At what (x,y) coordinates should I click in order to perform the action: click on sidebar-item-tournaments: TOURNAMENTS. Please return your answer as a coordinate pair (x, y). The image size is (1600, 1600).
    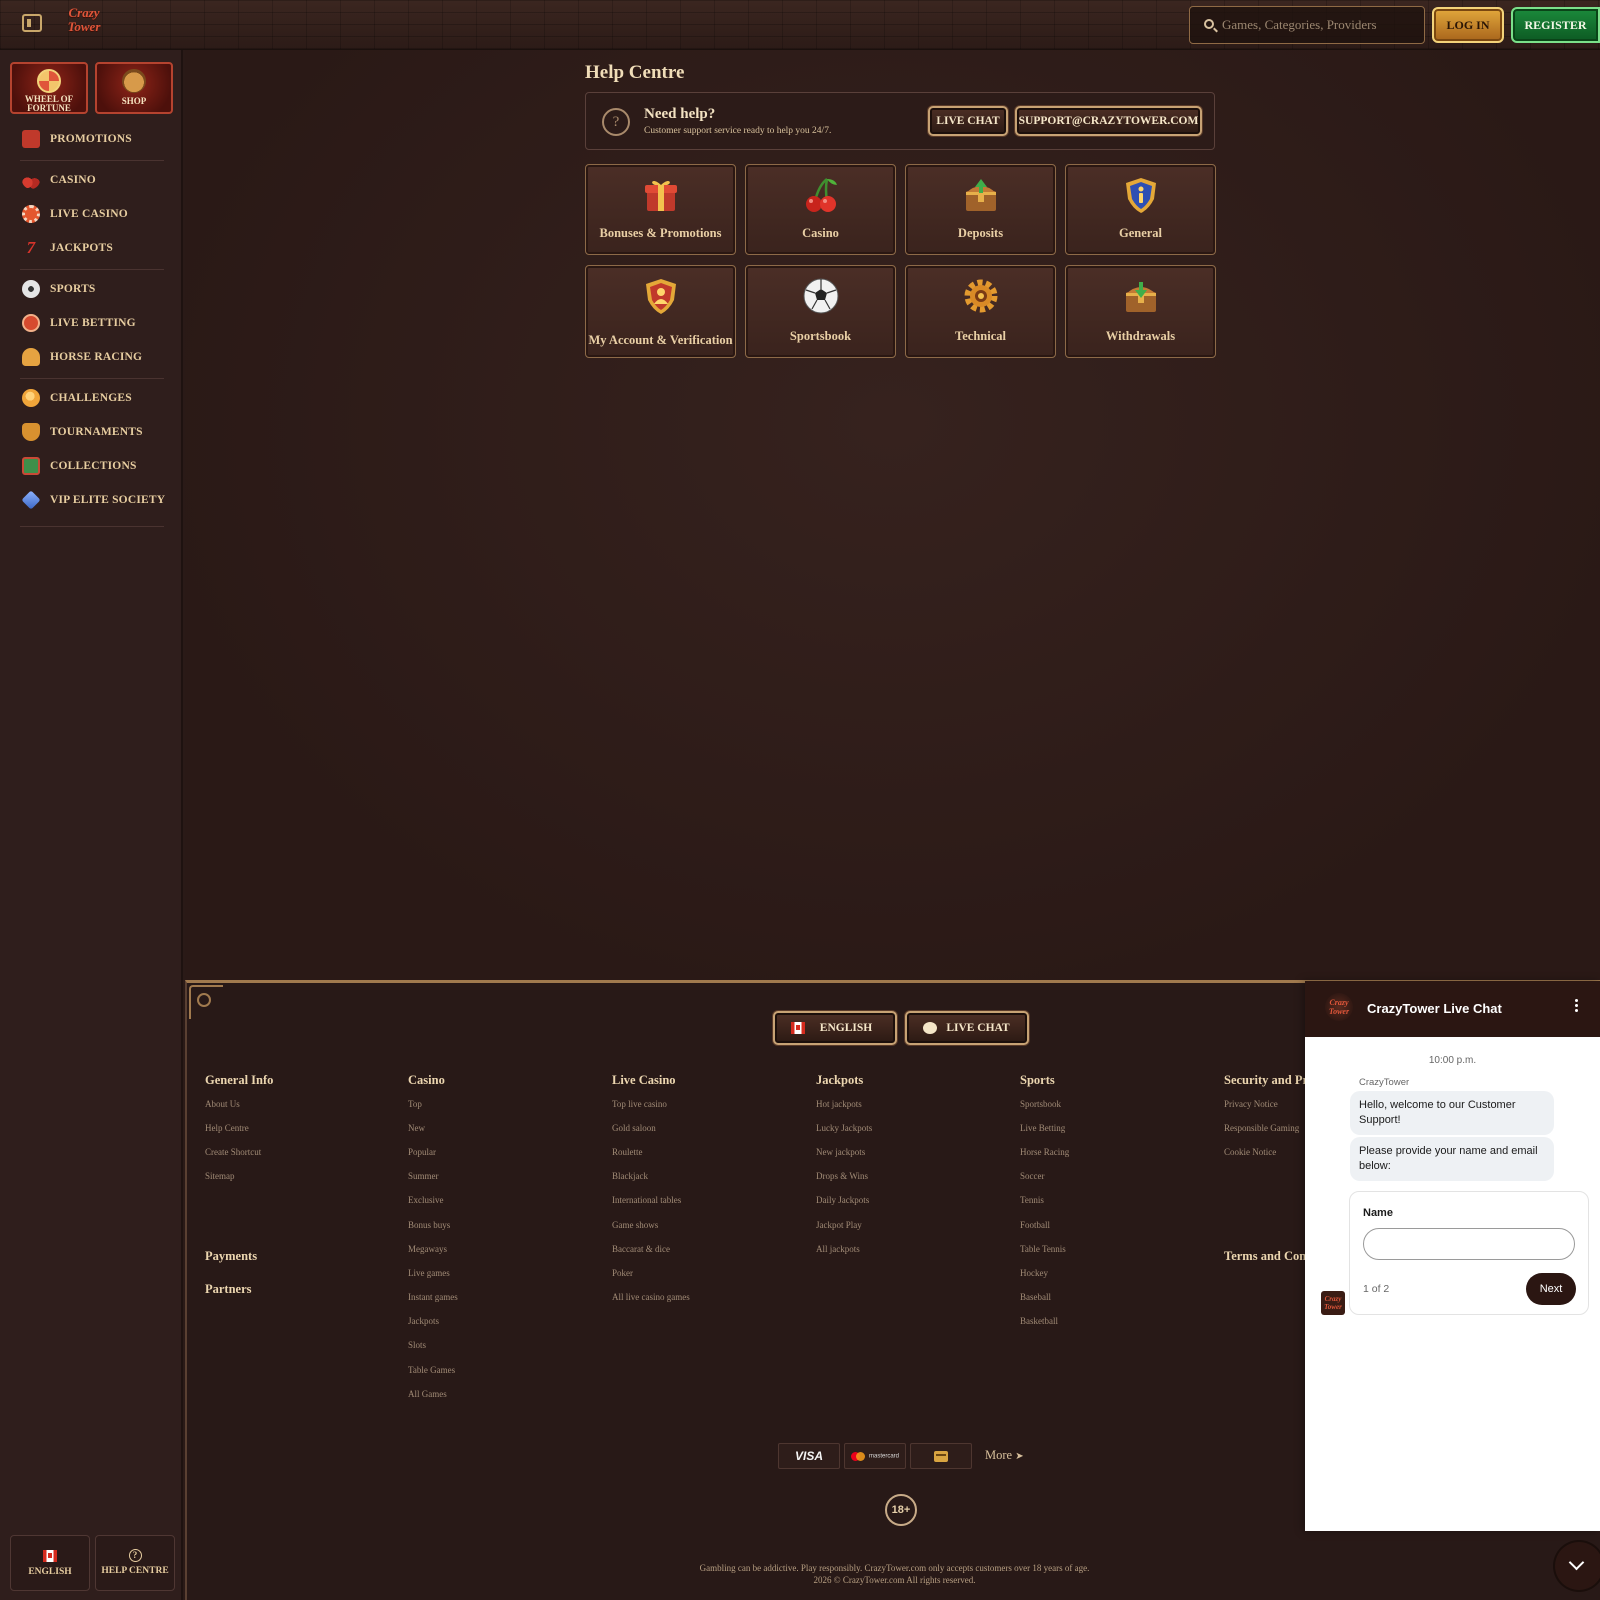
    Looking at the image, I should click on (97, 432).